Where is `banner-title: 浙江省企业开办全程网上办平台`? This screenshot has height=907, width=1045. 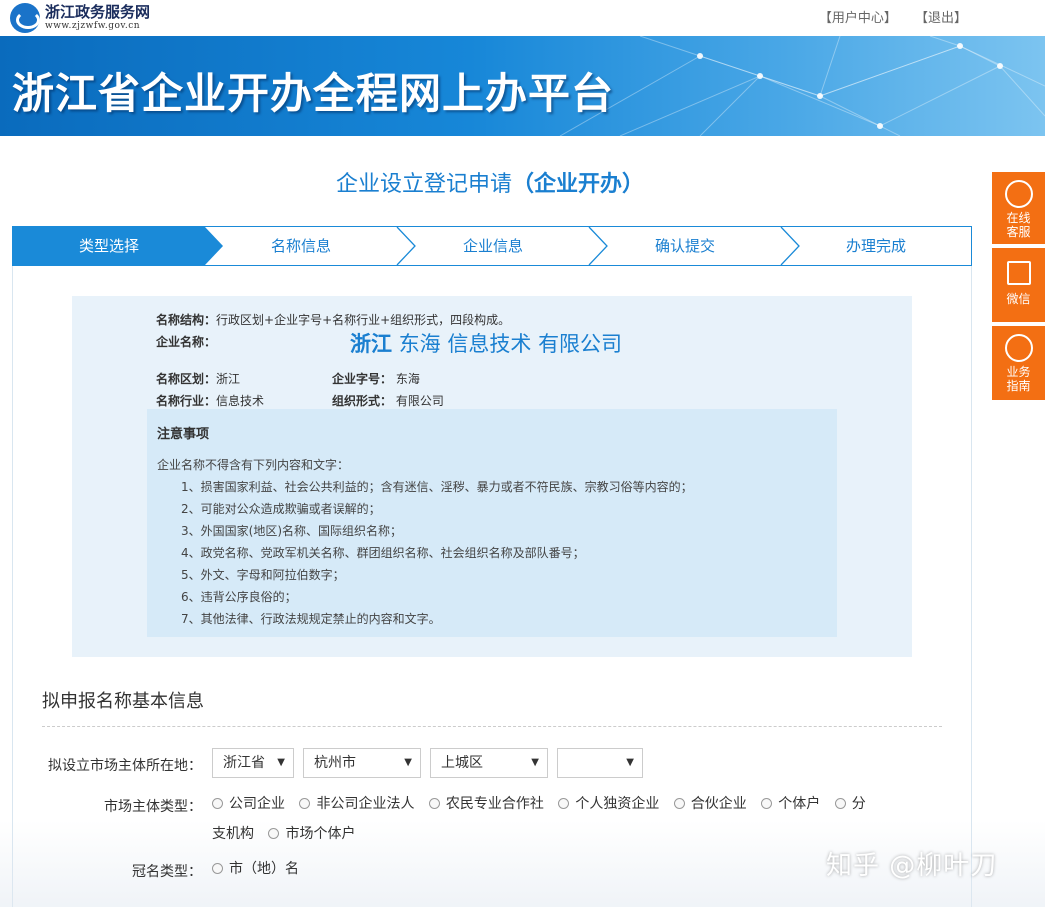 banner-title: 浙江省企业开办全程网上办平台 is located at coordinates (313, 93).